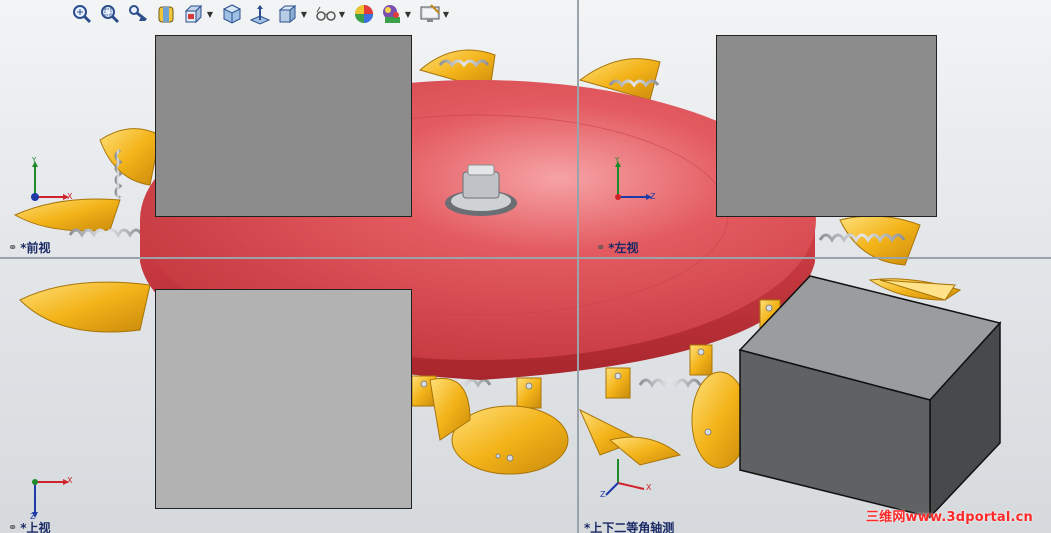  Describe the element at coordinates (166, 14) in the screenshot. I see `section-view-icon` at that location.